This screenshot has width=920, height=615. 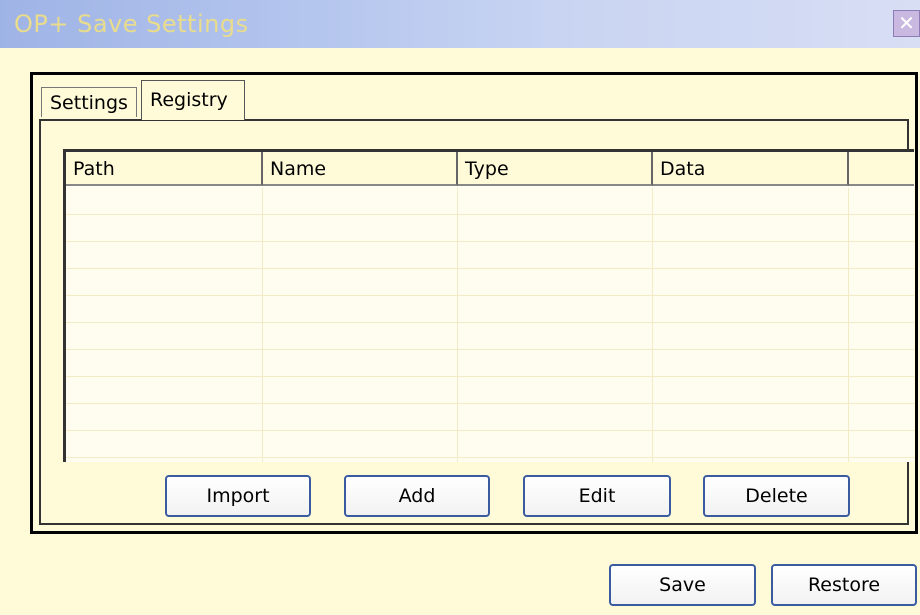 What do you see at coordinates (881, 169) in the screenshot?
I see `column-header-extra` at bounding box center [881, 169].